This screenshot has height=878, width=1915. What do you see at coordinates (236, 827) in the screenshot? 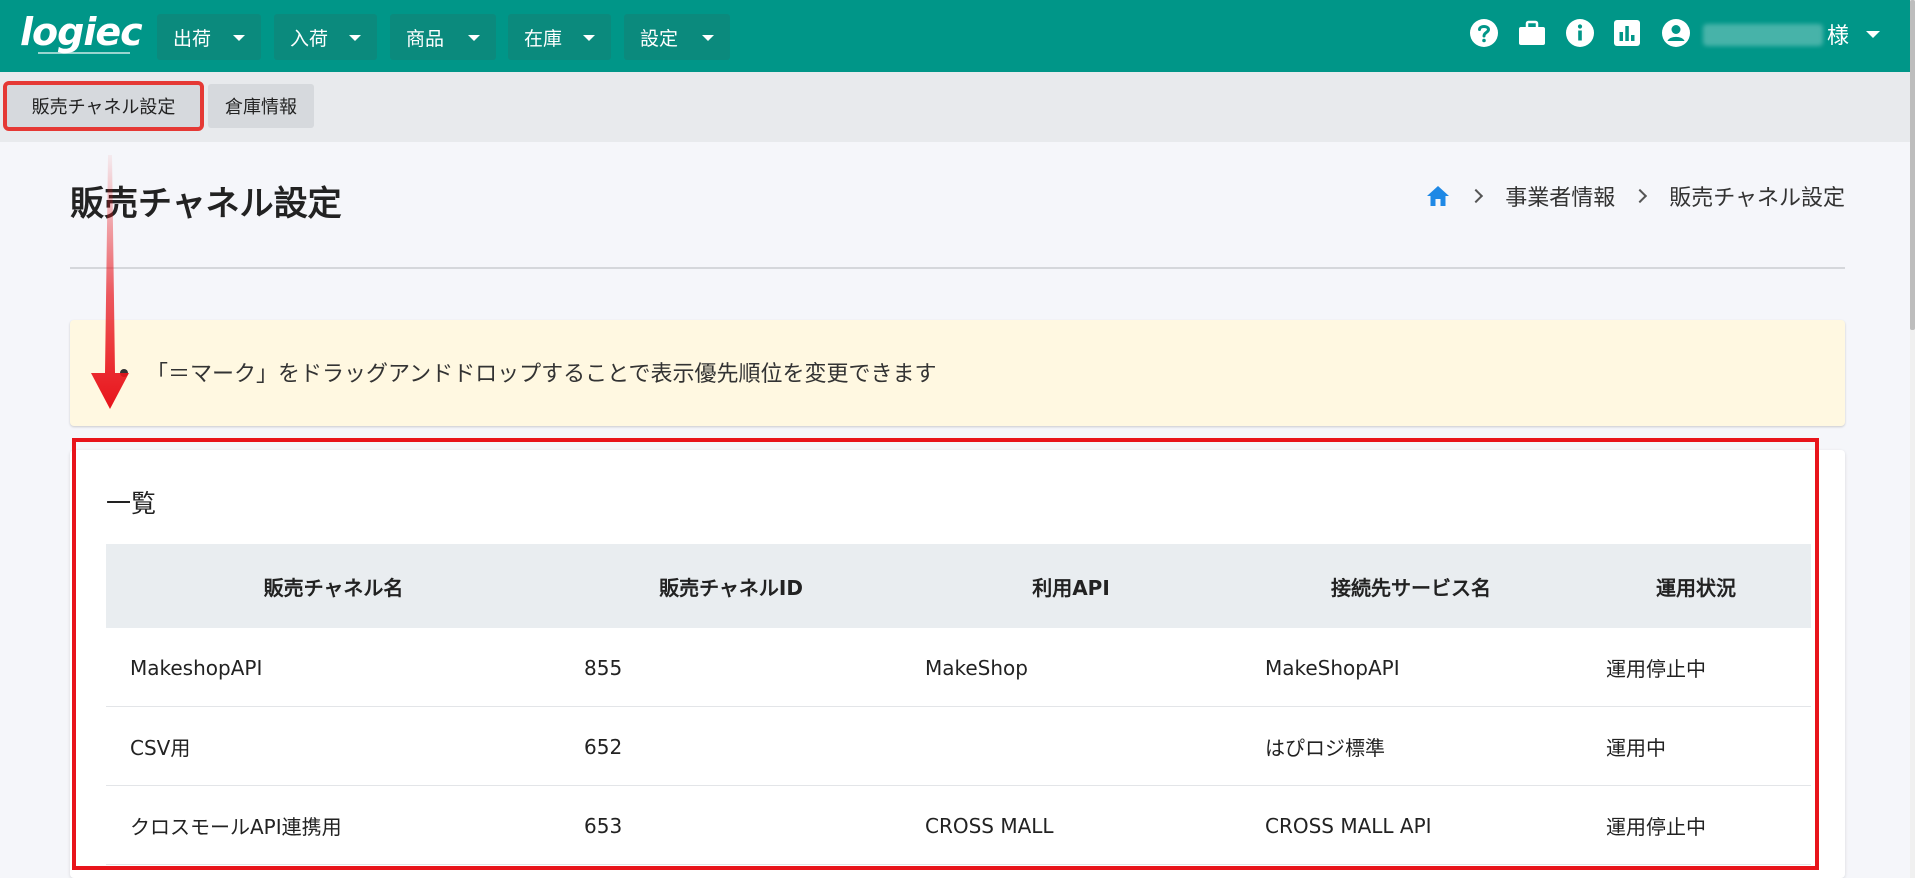
I see `cell-channel-name: クロスモールAPI連携用` at bounding box center [236, 827].